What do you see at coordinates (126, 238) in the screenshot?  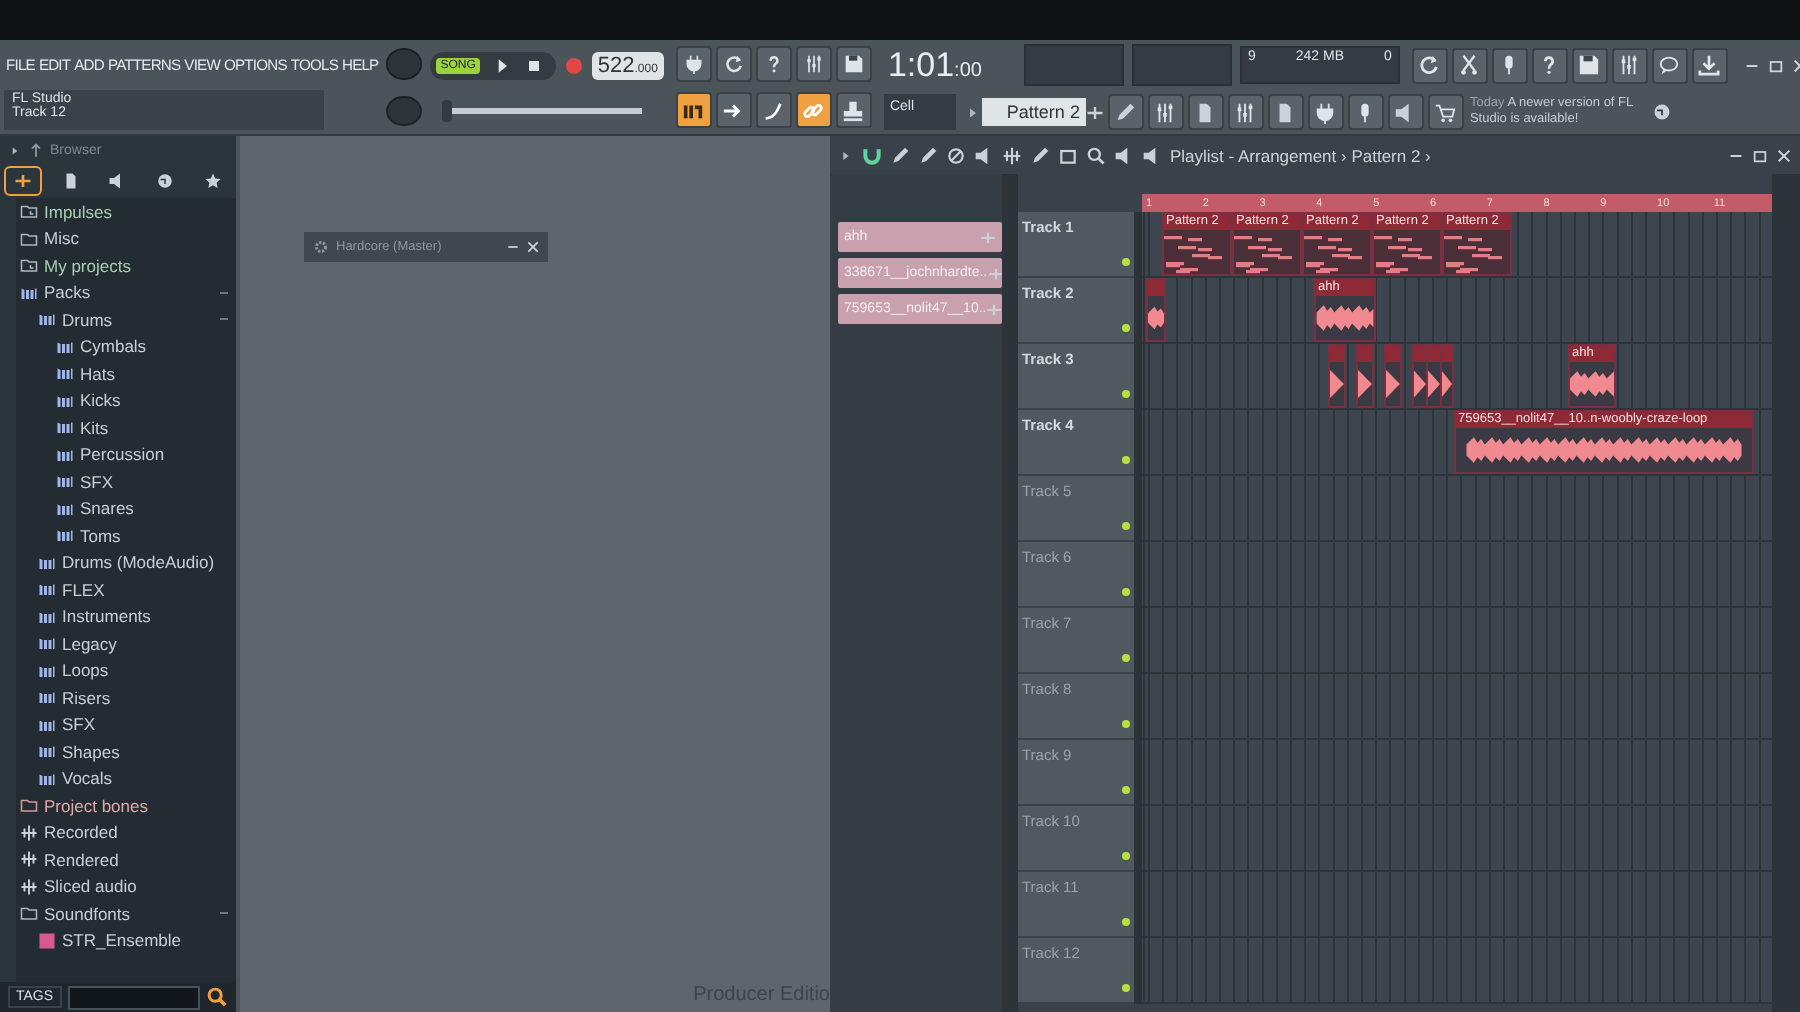 I see `browser-item: Misc` at bounding box center [126, 238].